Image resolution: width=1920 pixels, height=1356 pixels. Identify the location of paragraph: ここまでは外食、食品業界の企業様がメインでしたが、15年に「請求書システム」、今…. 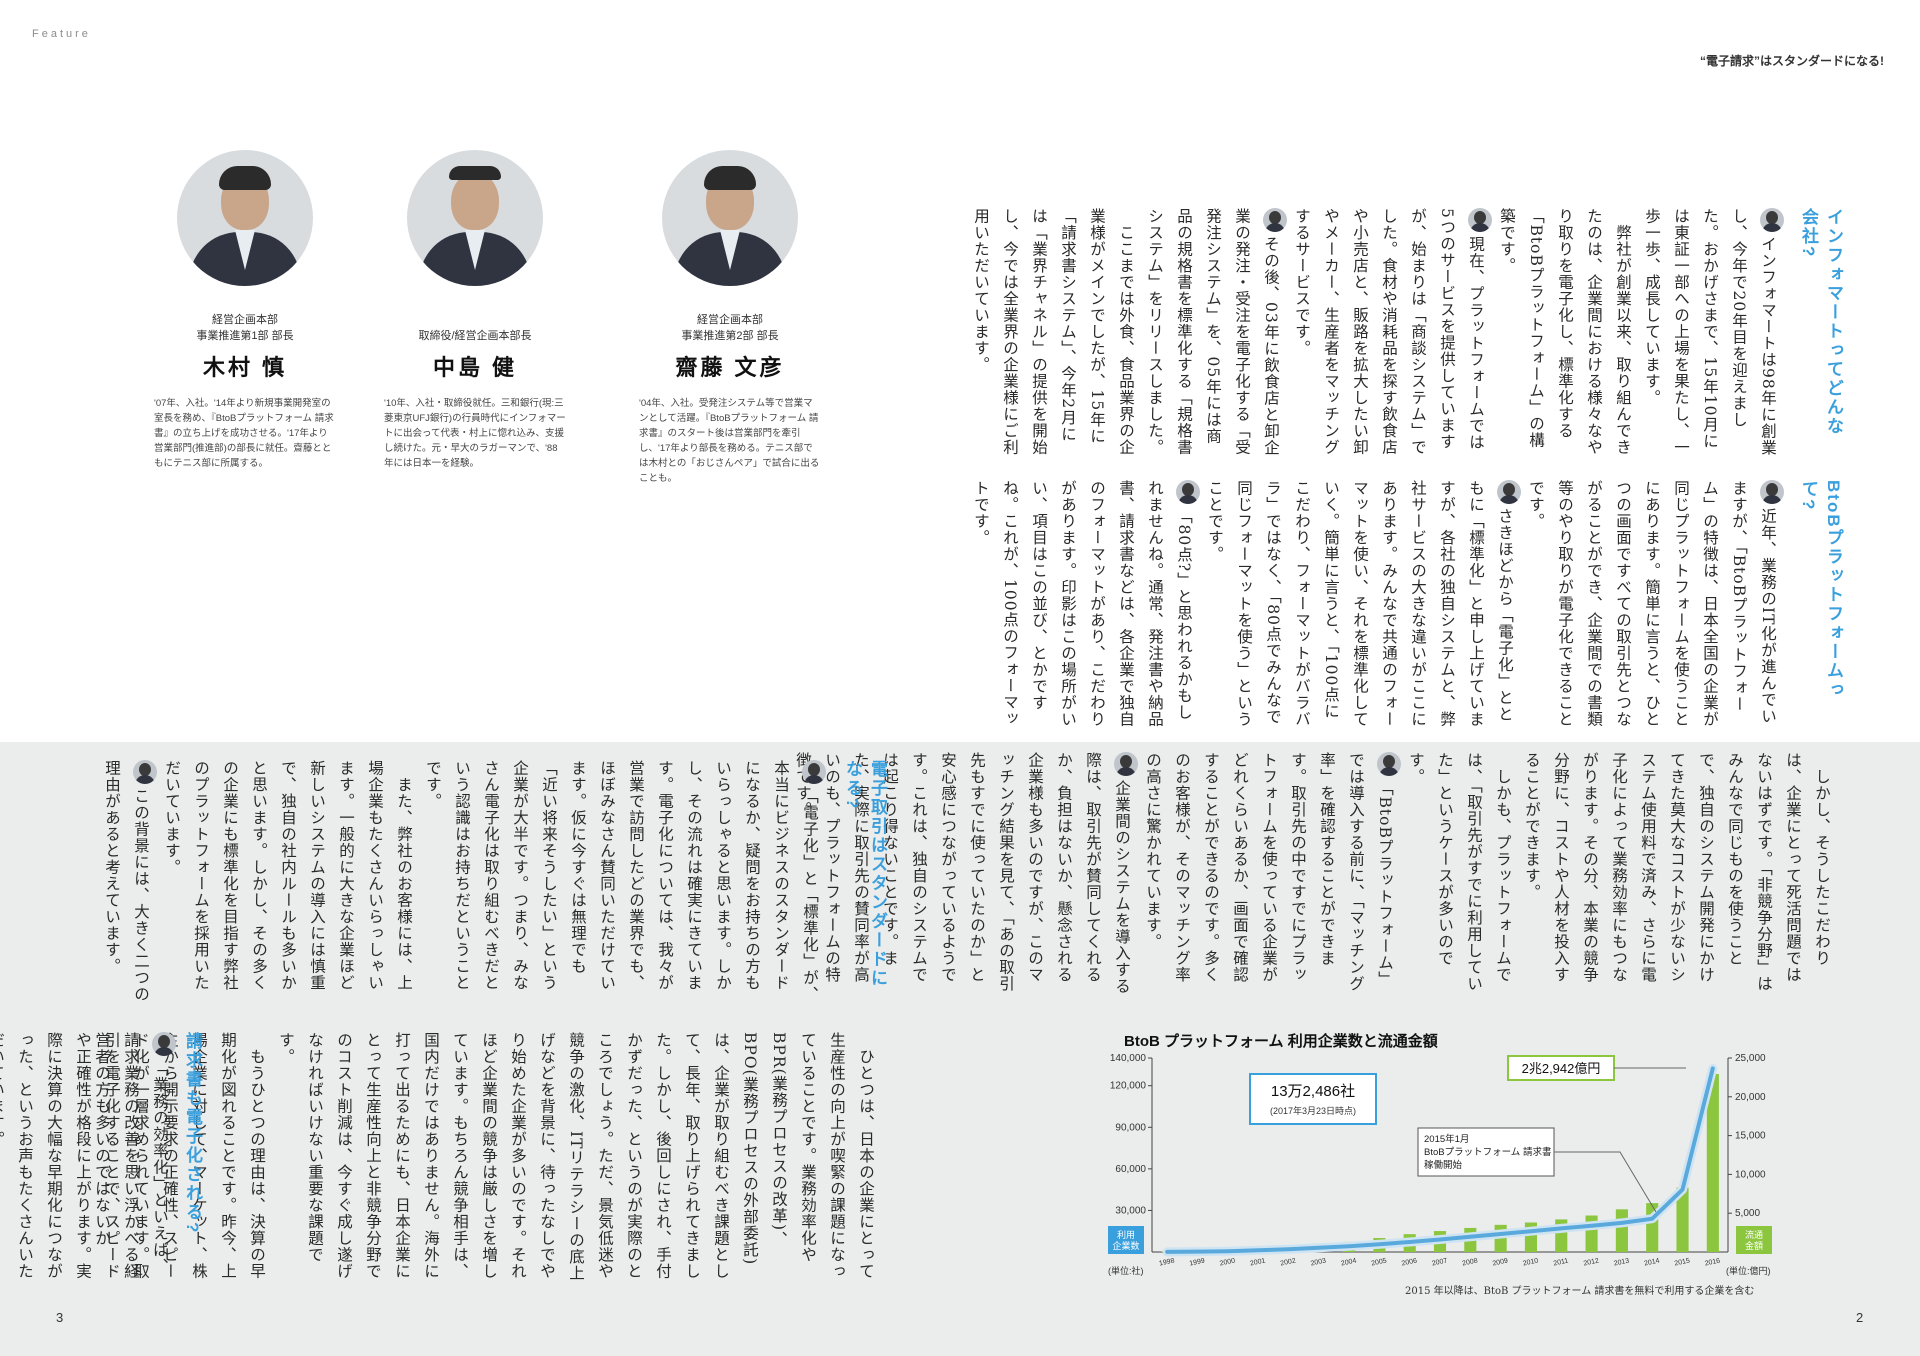
(1053, 332).